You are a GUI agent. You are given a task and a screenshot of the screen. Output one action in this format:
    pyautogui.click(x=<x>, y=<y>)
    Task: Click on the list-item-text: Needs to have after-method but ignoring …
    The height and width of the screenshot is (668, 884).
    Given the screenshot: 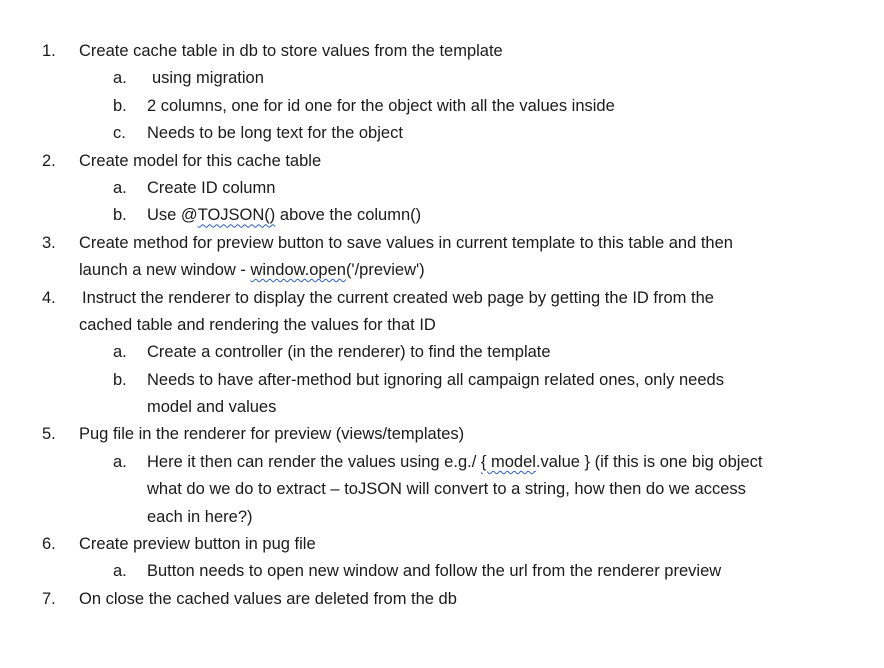 What is the action you would take?
    pyautogui.click(x=435, y=379)
    